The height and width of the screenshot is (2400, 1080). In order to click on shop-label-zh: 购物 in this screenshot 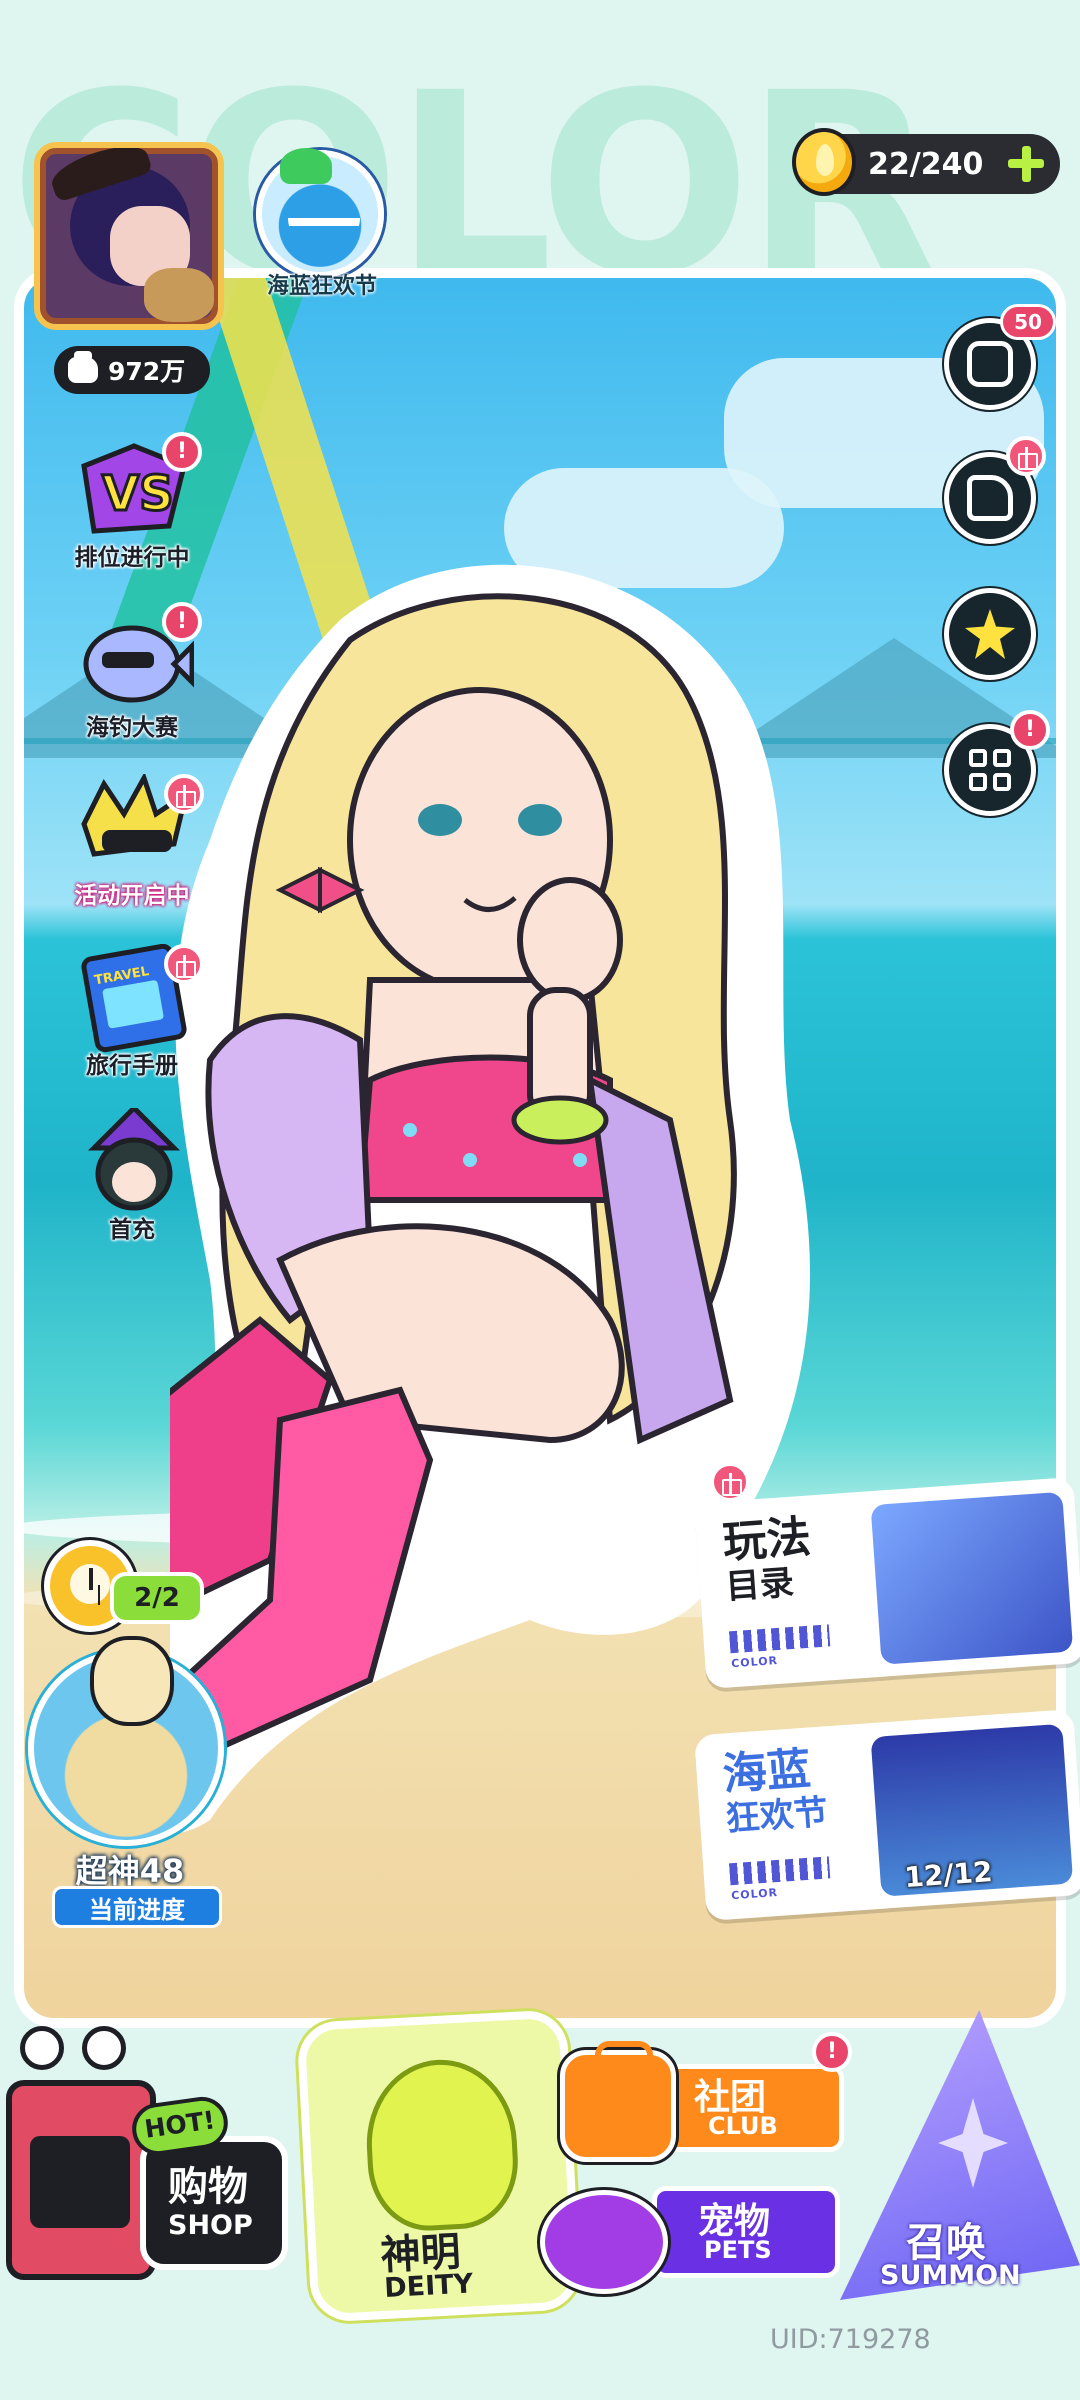, I will do `click(208, 2187)`.